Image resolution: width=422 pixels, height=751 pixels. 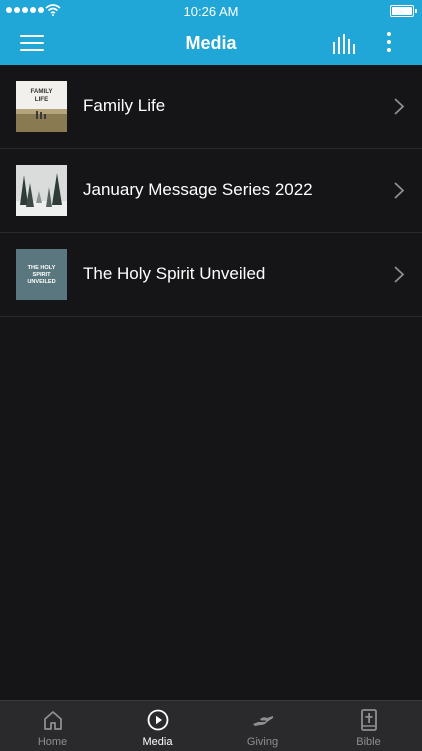 What do you see at coordinates (368, 742) in the screenshot?
I see `tab-label: Bible` at bounding box center [368, 742].